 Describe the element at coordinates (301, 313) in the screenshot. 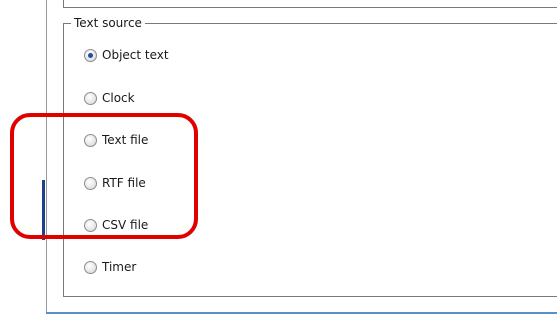

I see `window-bottom-border` at that location.